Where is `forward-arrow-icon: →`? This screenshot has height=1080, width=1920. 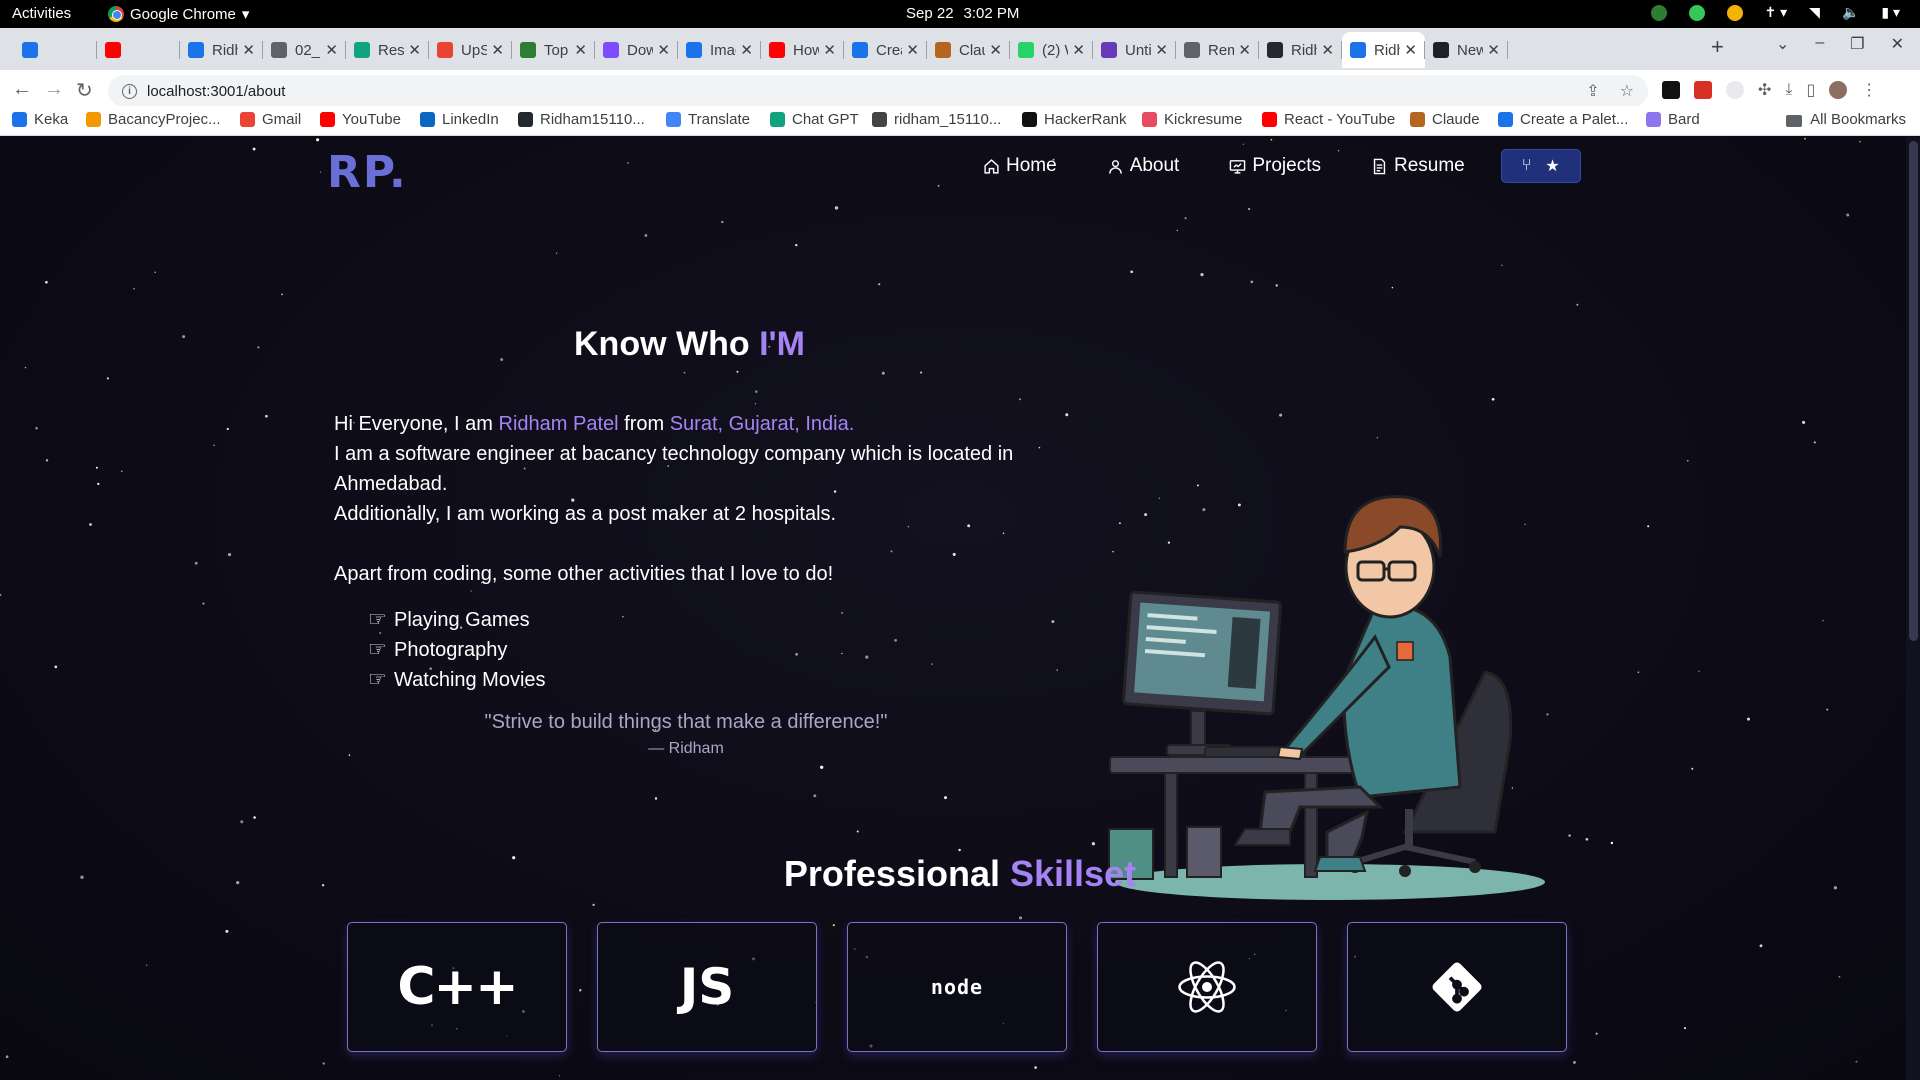
forward-arrow-icon: → is located at coordinates (54, 89).